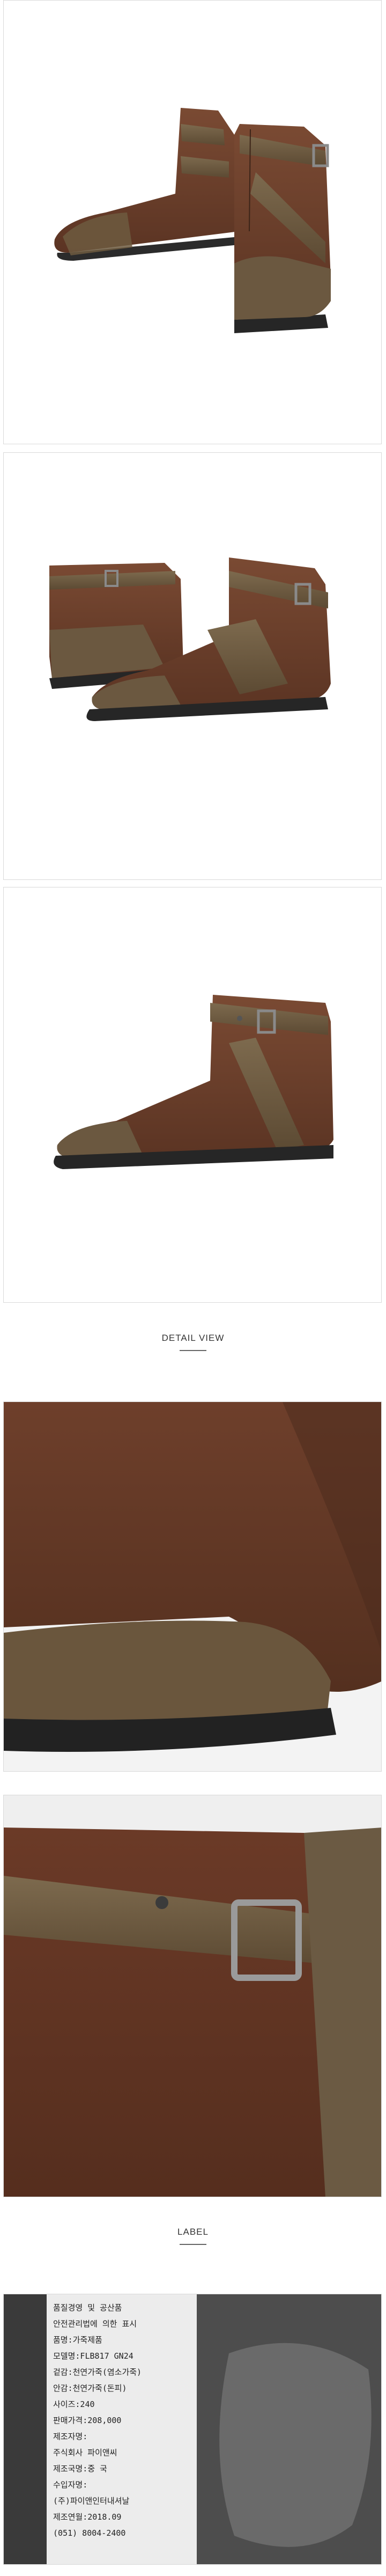 The height and width of the screenshot is (2576, 386). Describe the element at coordinates (89, 2533) in the screenshot. I see `label-tag-line: (051) 8004-2400` at that location.